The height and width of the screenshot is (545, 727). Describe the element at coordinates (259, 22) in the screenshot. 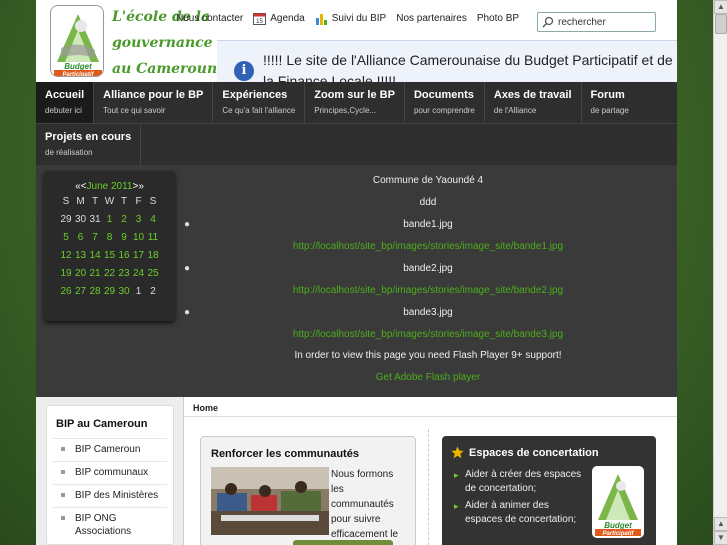

I see `svg-text: 15` at that location.